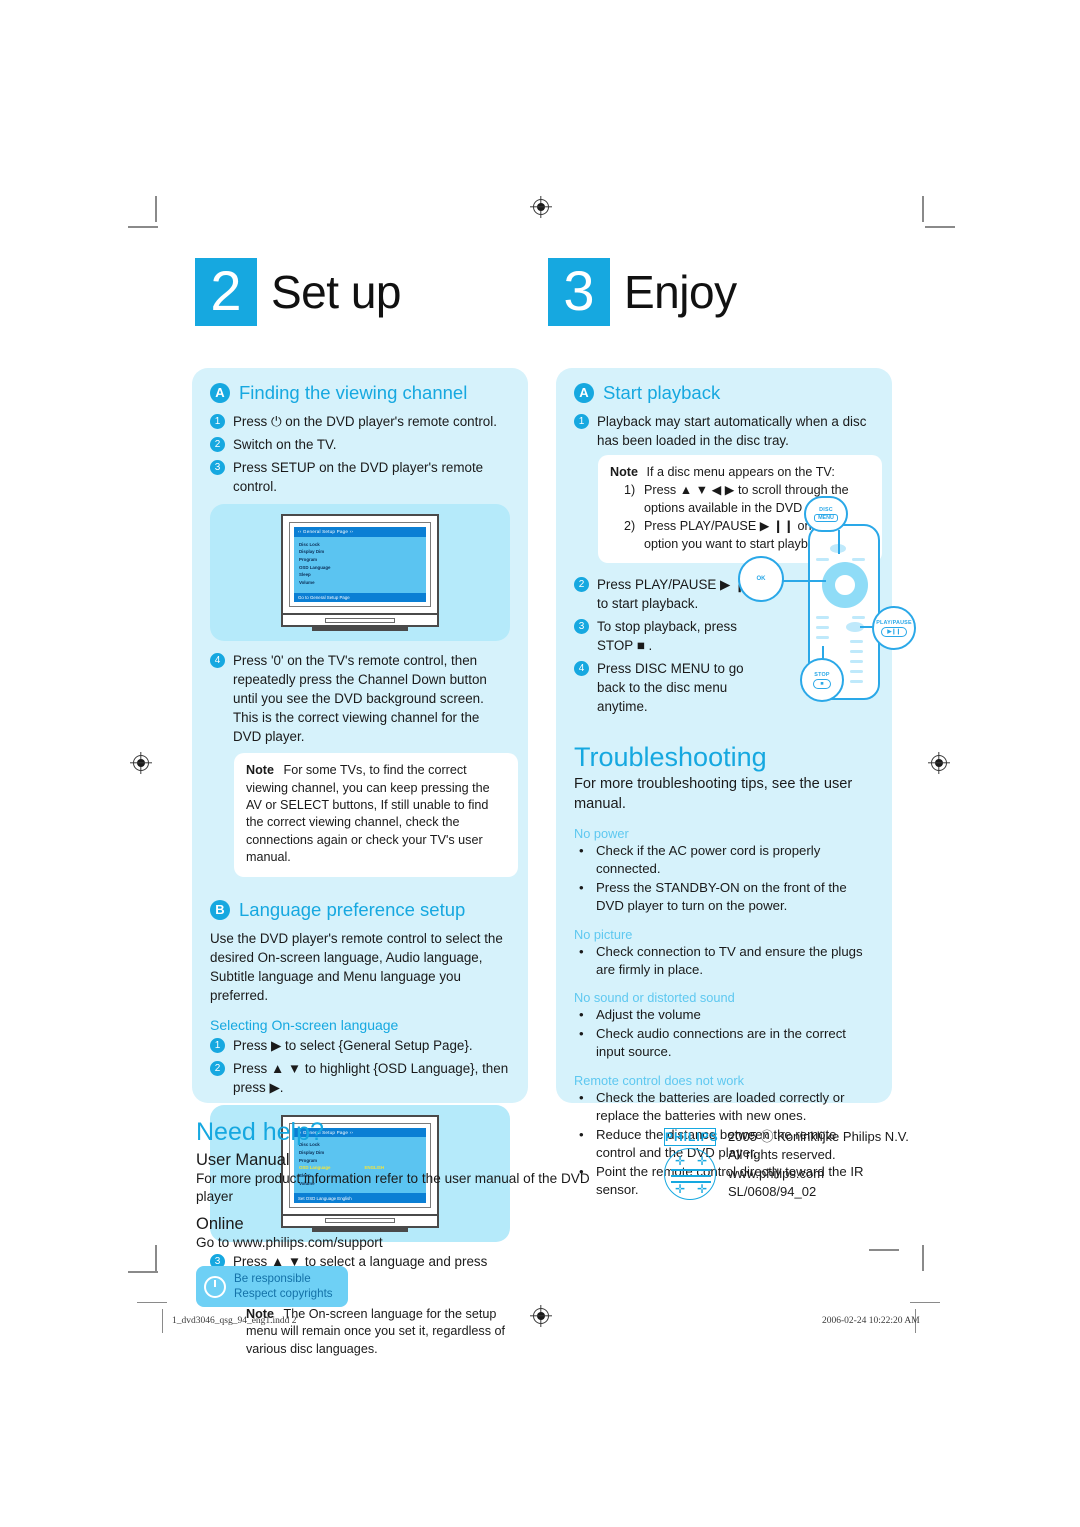  Describe the element at coordinates (272, 1279) in the screenshot. I see `badge-line-1: Be responsible` at that location.